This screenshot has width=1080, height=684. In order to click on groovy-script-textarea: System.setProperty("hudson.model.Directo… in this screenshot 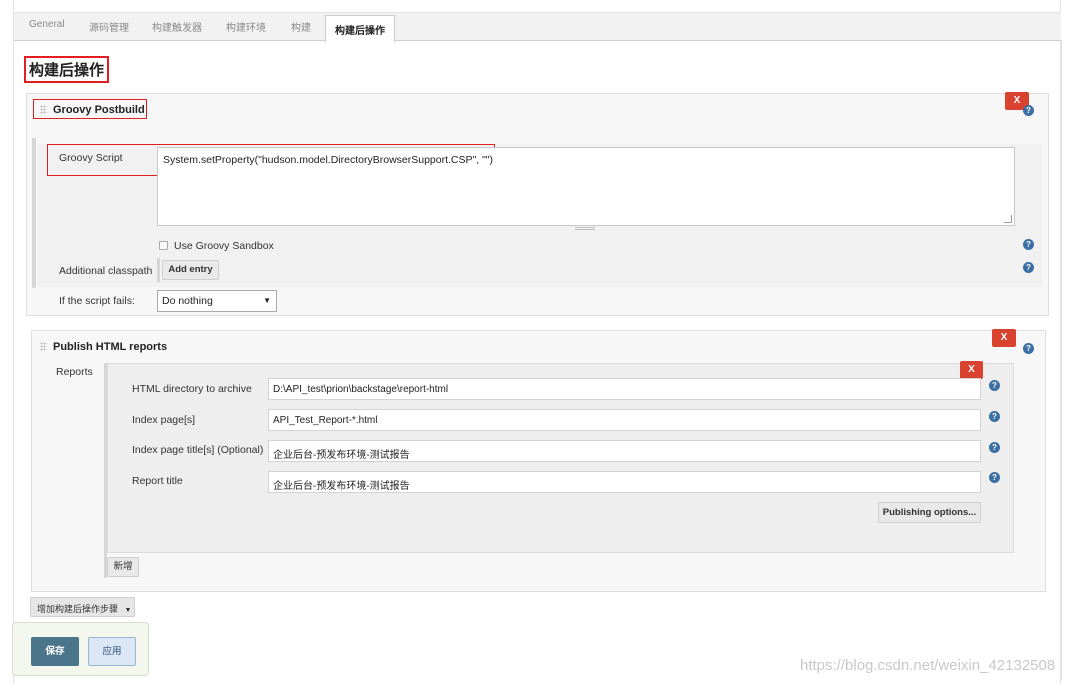, I will do `click(586, 186)`.